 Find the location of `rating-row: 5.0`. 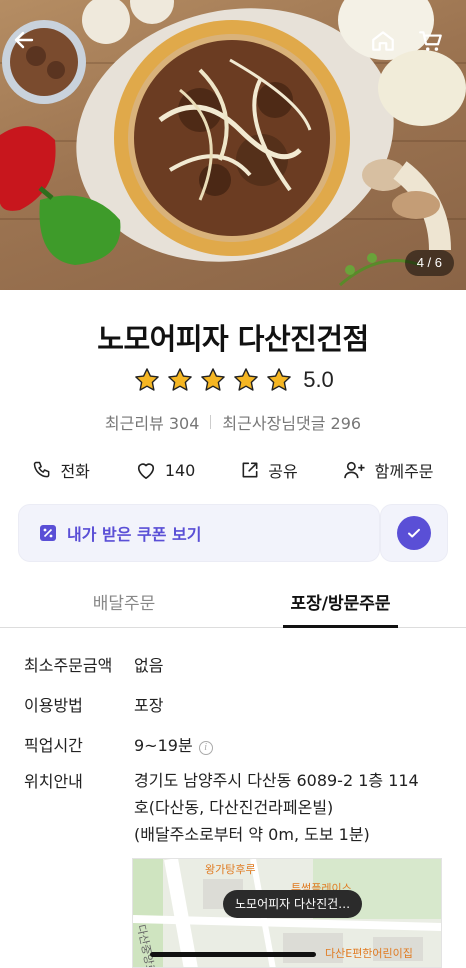

rating-row: 5.0 is located at coordinates (233, 380).